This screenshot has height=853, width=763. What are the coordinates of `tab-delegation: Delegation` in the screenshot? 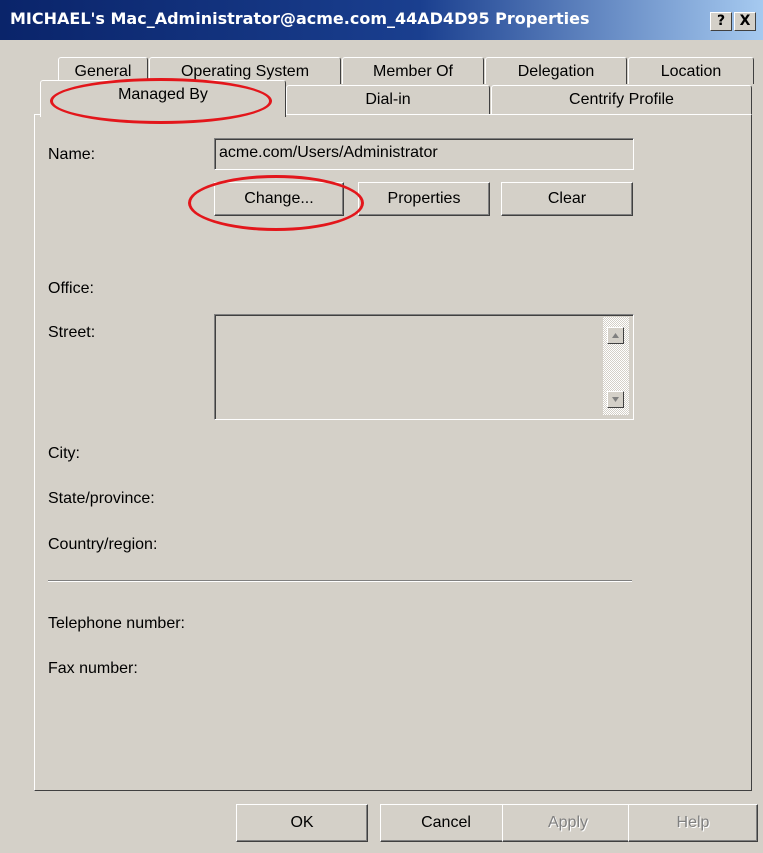 It's located at (556, 70).